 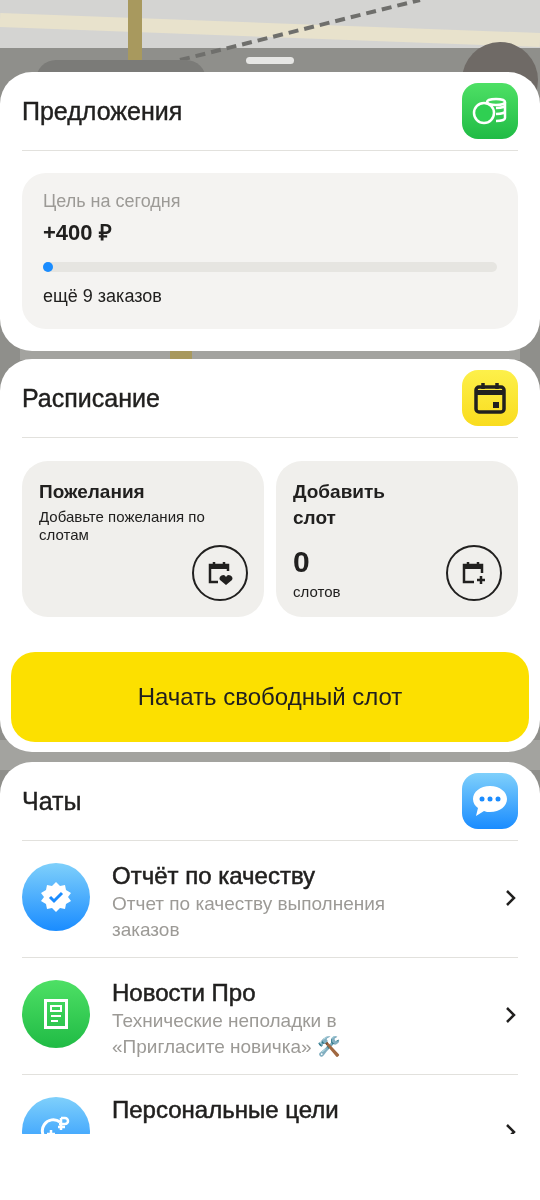 What do you see at coordinates (102, 111) in the screenshot?
I see `section-title: Предложения` at bounding box center [102, 111].